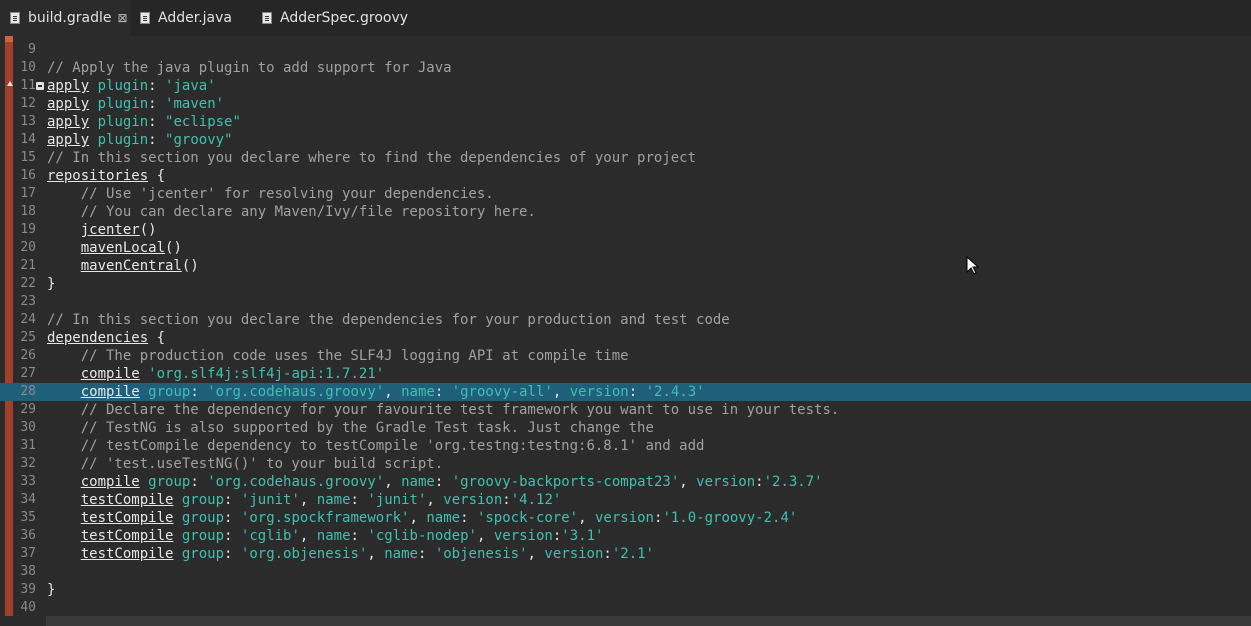 Image resolution: width=1251 pixels, height=626 pixels. What do you see at coordinates (625, 122) in the screenshot?
I see `code-line: 13 apply plugin: "eclipse"` at bounding box center [625, 122].